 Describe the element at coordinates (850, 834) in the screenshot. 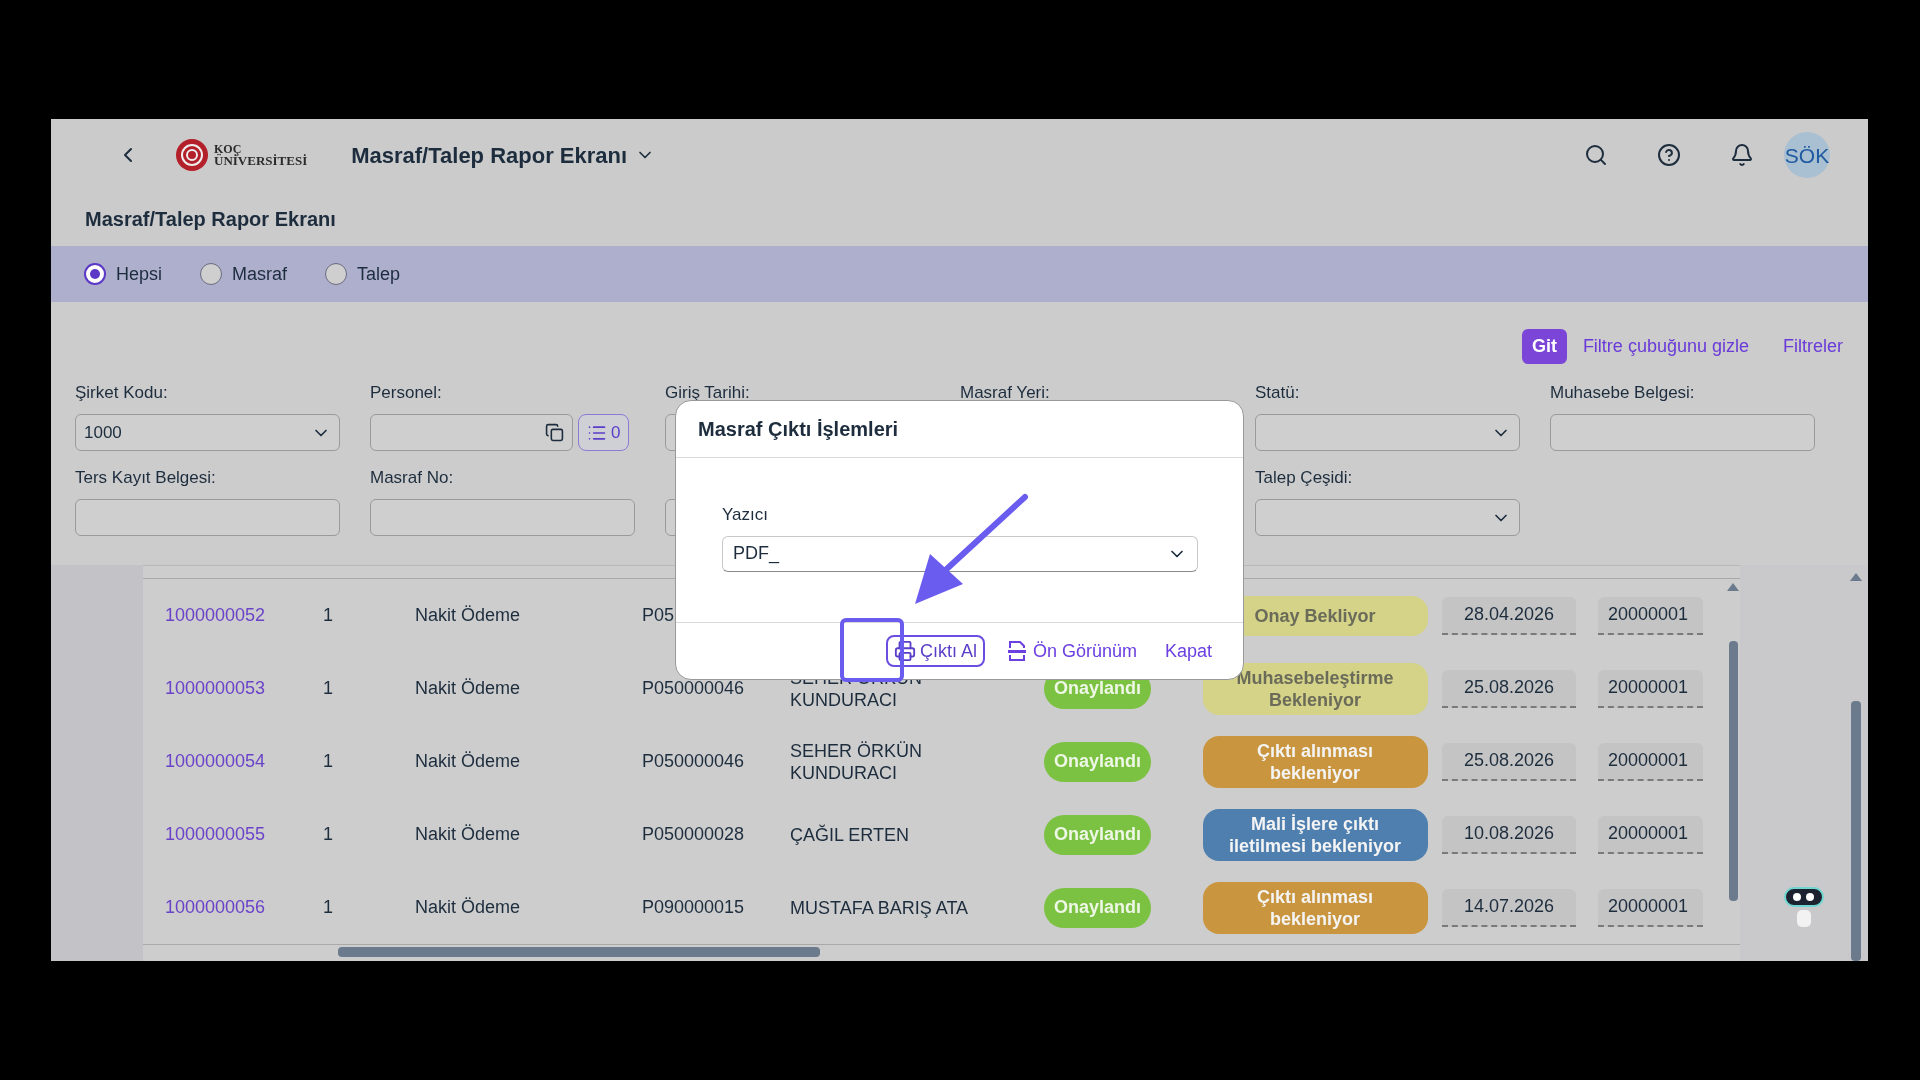

I see `table-cell: ÇAĞIL ERTEN` at that location.